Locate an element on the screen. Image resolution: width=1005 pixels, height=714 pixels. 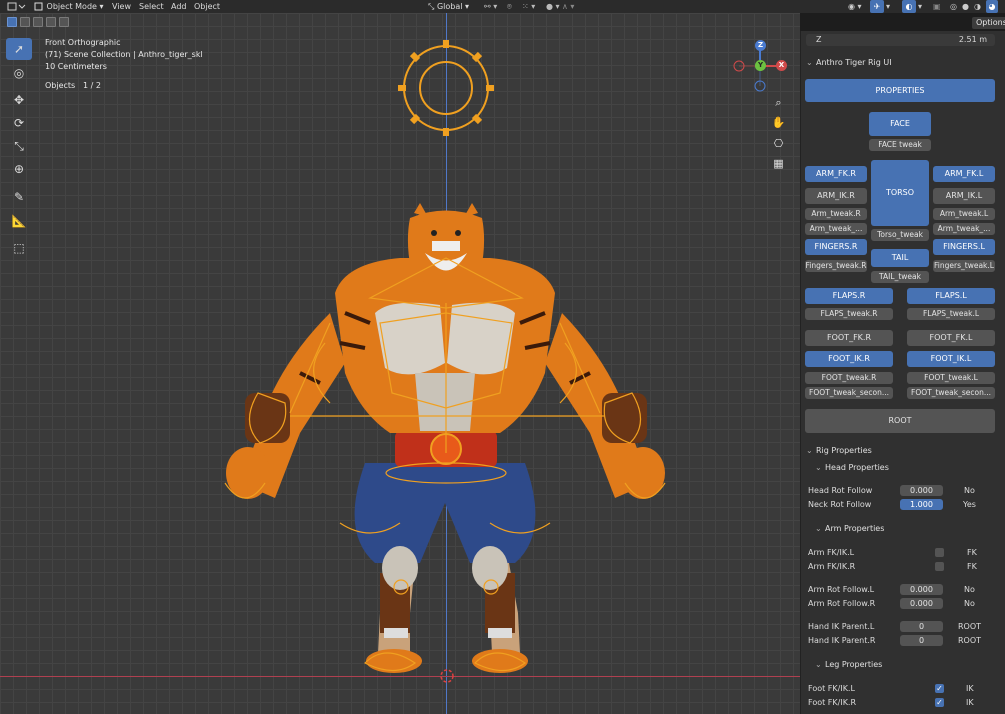
foot-ik-l-button: FOOT_IK.L is located at coordinates (951, 359).